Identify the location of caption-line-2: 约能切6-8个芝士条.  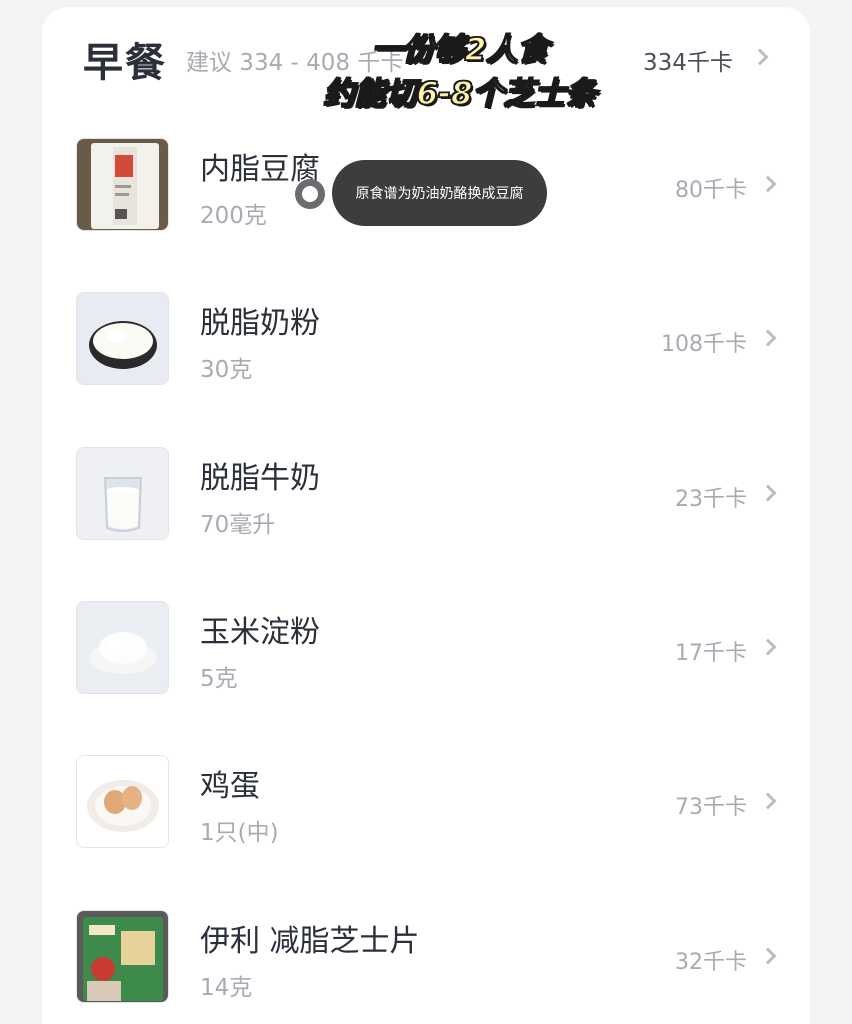
(460, 94).